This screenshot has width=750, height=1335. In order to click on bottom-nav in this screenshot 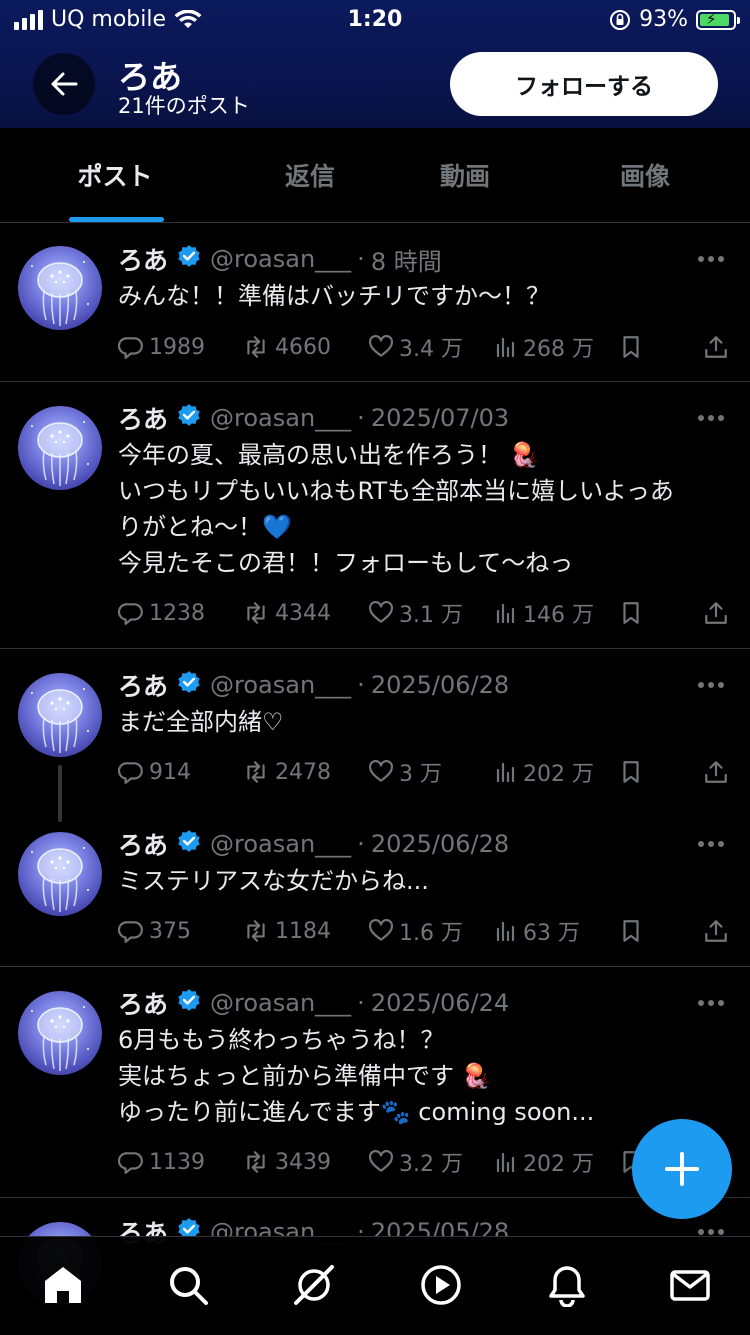, I will do `click(375, 1285)`.